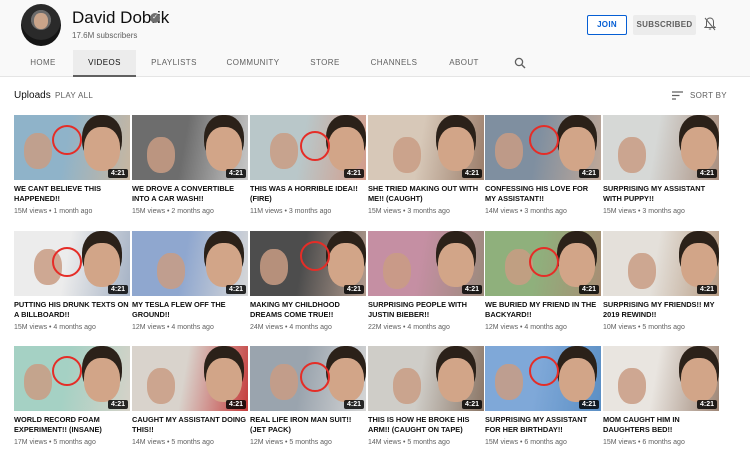  Describe the element at coordinates (710, 24) in the screenshot. I see `bell-off-icon` at that location.